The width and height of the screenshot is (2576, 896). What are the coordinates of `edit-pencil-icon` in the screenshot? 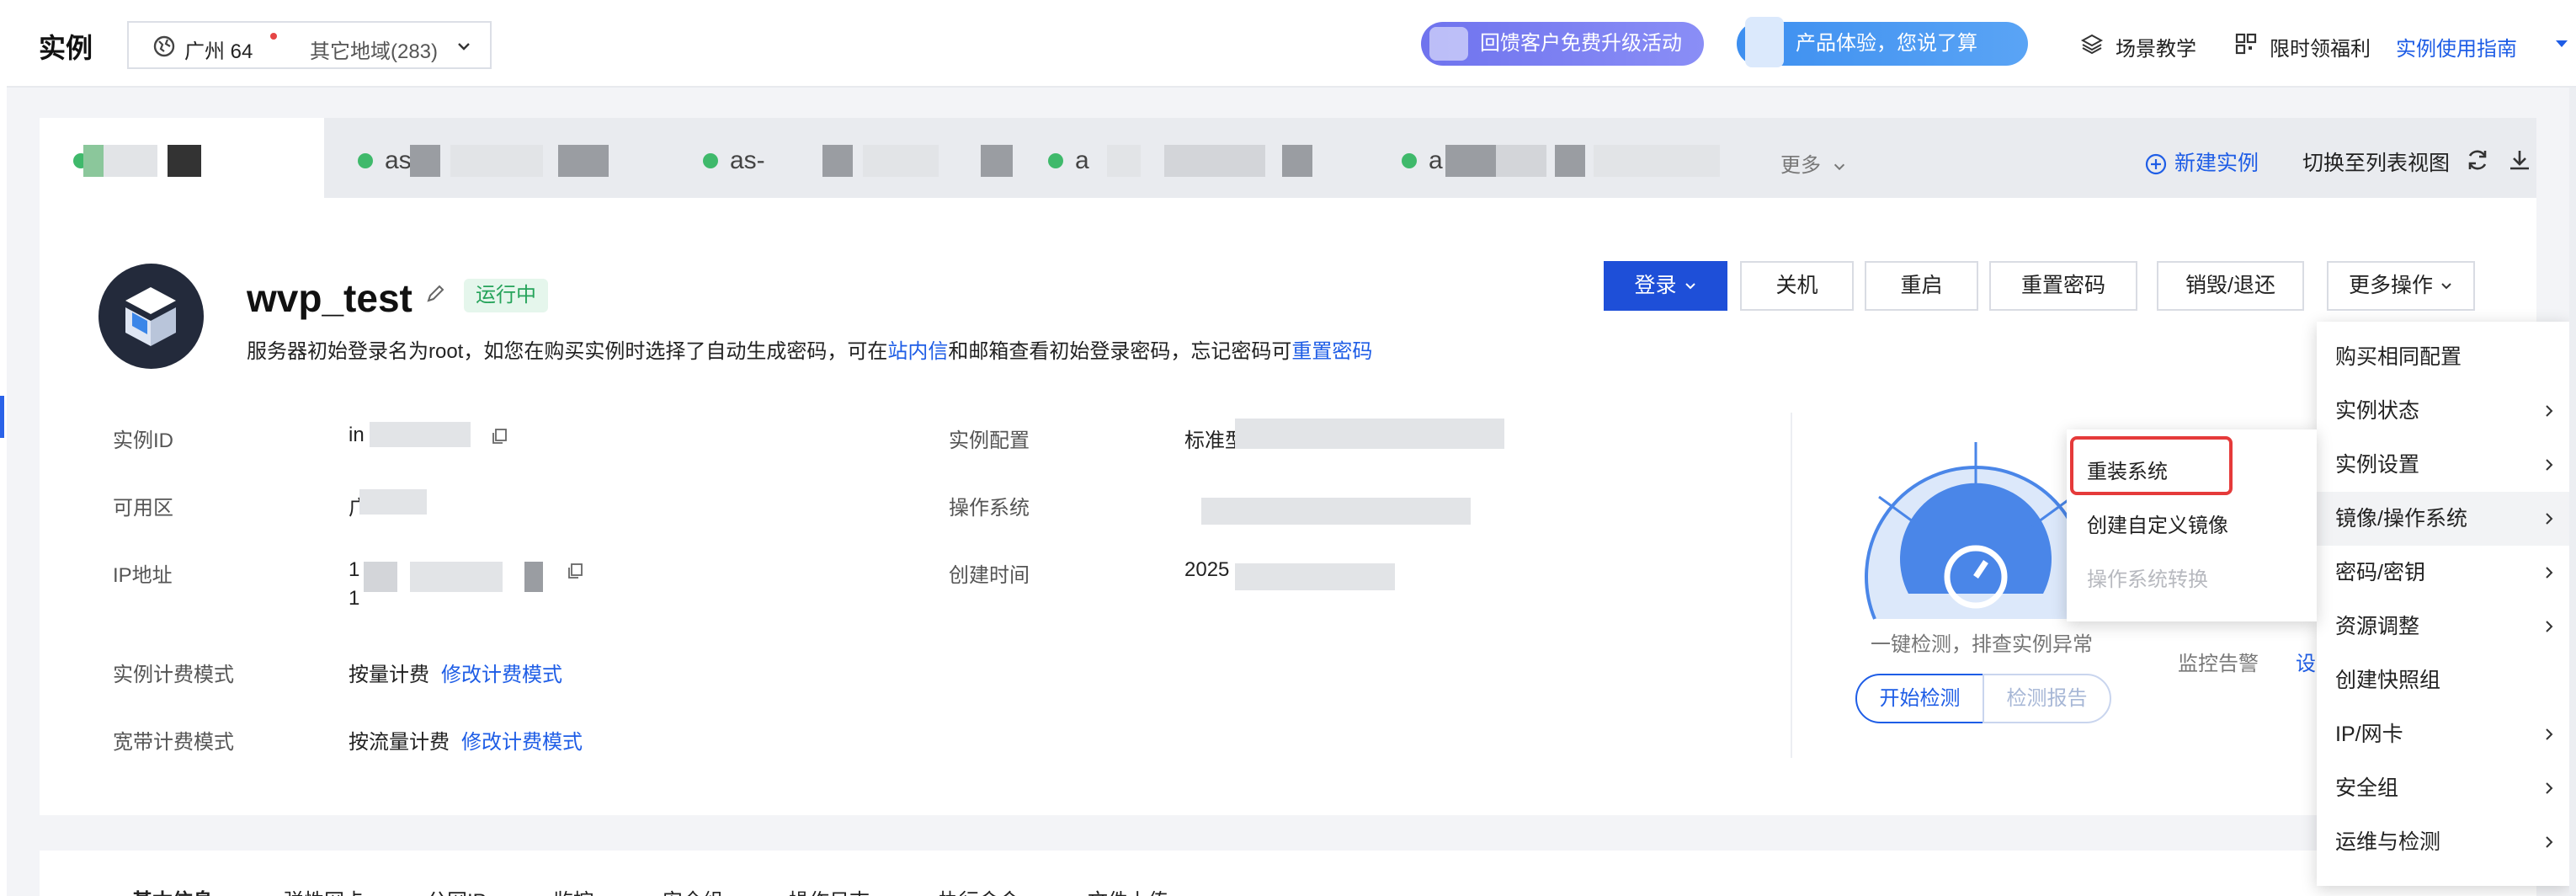 It's located at (435, 294).